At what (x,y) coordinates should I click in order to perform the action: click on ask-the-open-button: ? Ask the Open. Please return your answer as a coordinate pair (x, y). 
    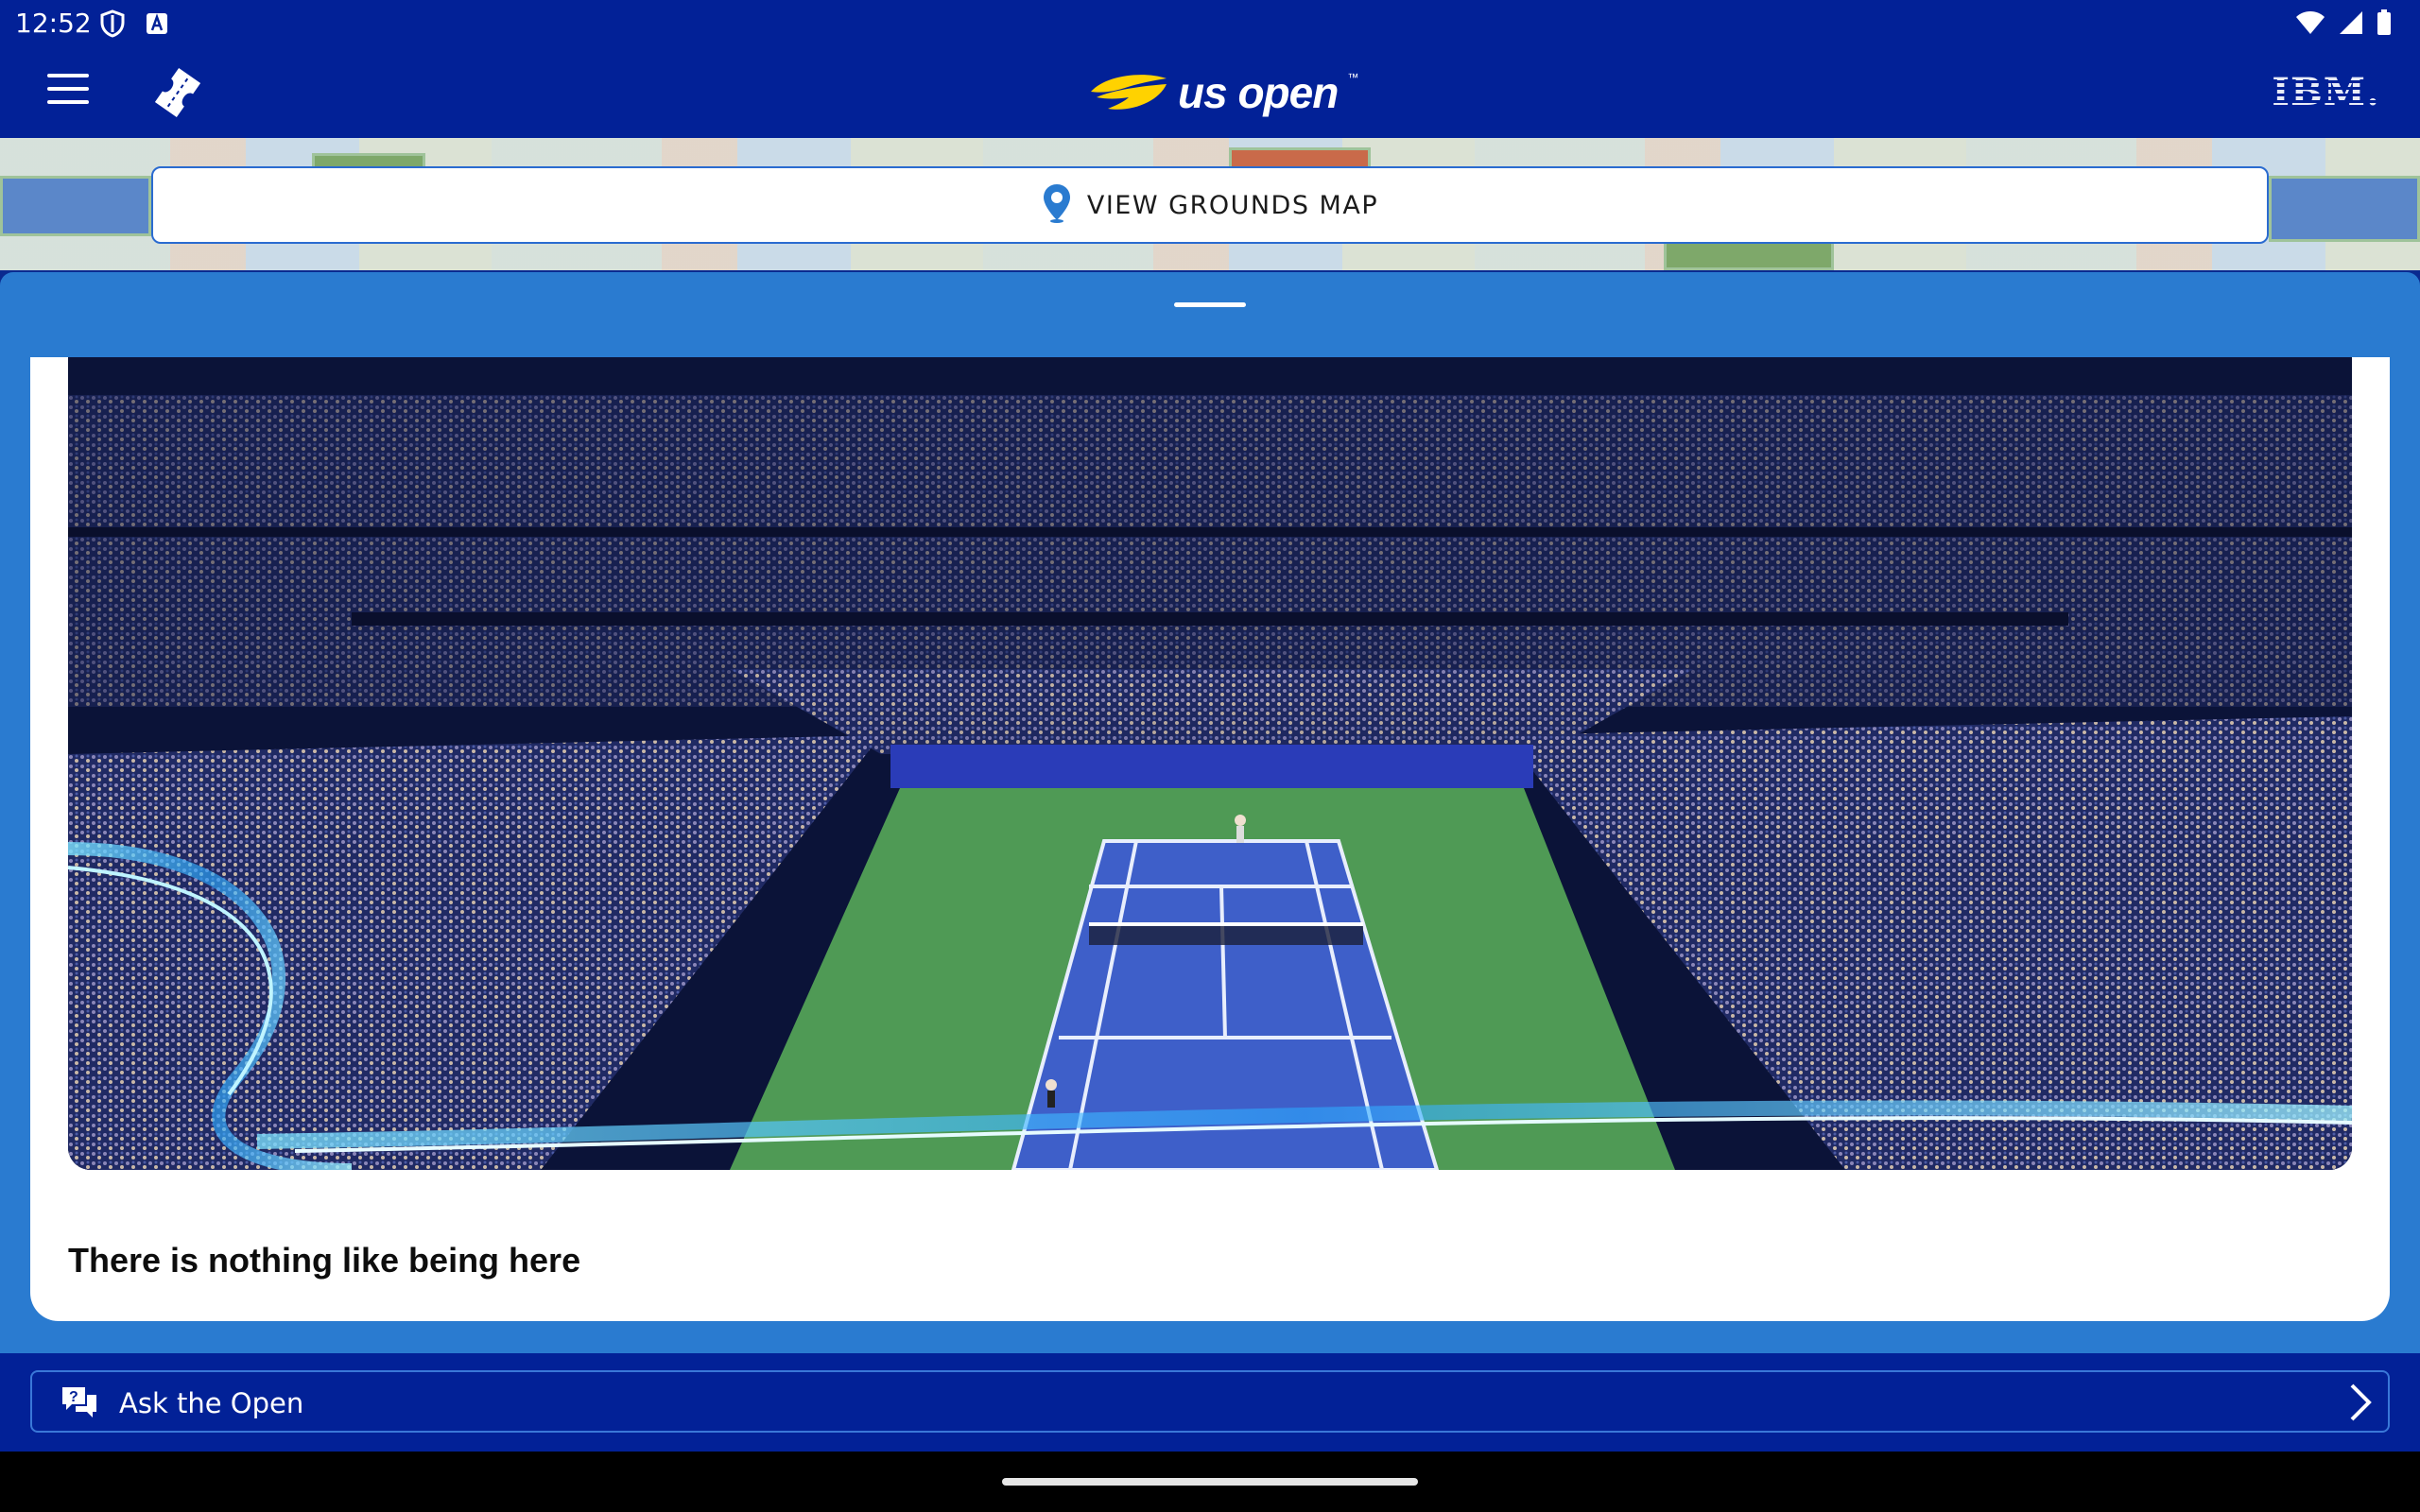
    Looking at the image, I should click on (1210, 1401).